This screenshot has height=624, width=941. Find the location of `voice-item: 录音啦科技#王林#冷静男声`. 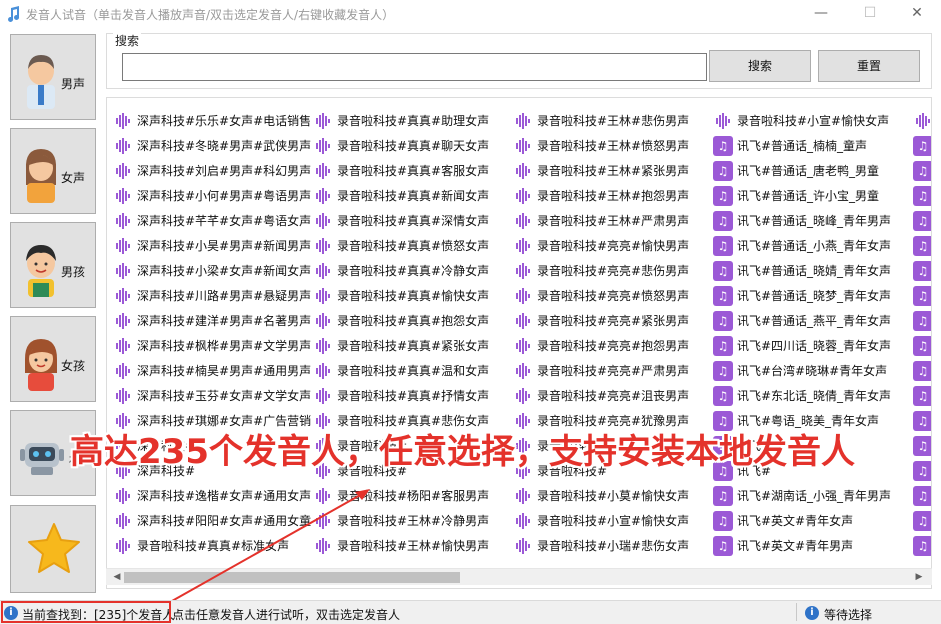

voice-item: 录音啦科技#王林#冷静男声 is located at coordinates (413, 520).